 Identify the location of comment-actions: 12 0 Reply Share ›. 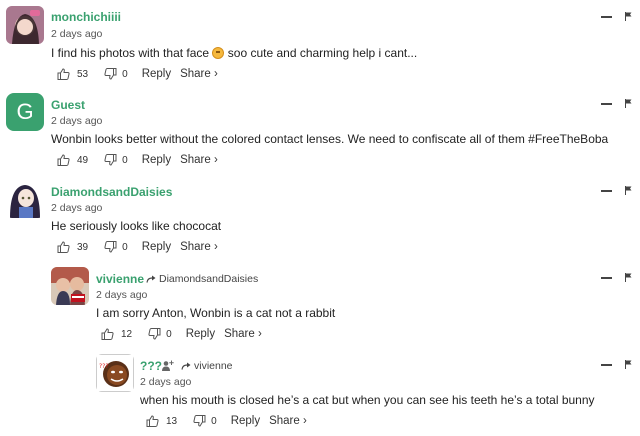
(181, 334).